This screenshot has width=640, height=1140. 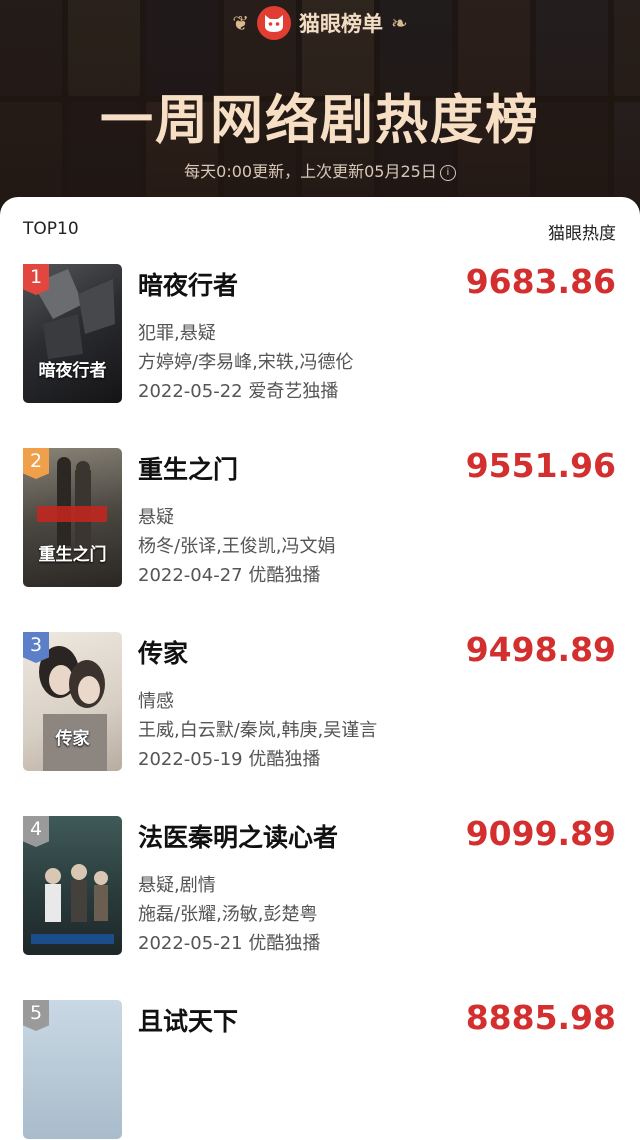 What do you see at coordinates (36, 647) in the screenshot?
I see `rank-badge: 3` at bounding box center [36, 647].